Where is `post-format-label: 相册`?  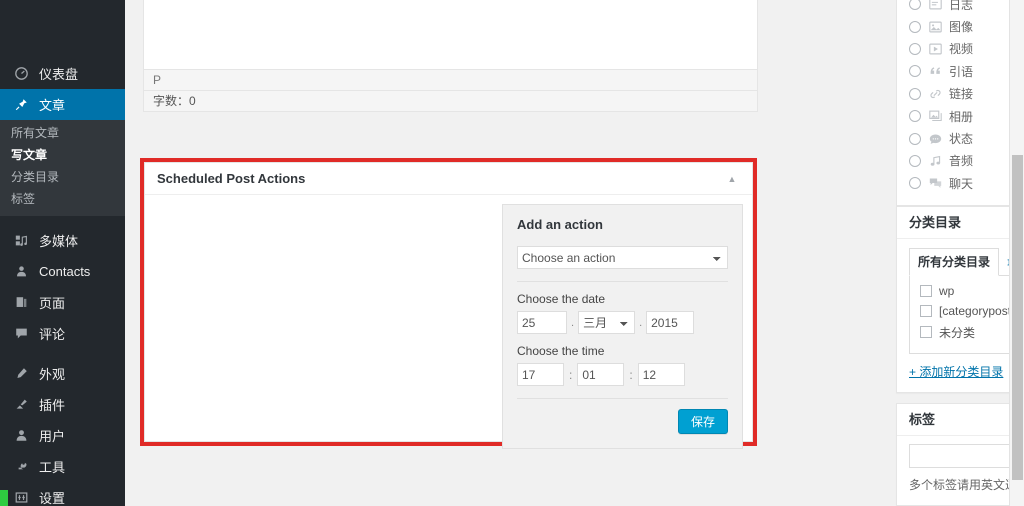 post-format-label: 相册 is located at coordinates (961, 116).